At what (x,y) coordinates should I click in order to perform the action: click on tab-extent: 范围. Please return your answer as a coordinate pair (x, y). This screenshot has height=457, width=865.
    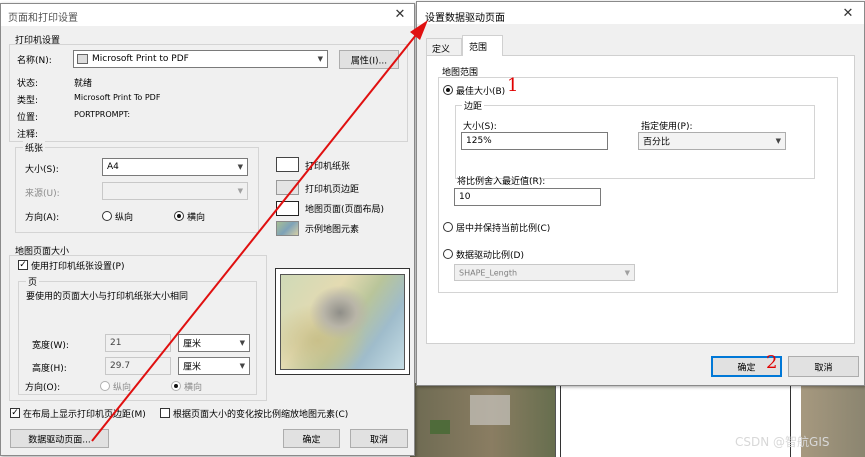
    Looking at the image, I should click on (482, 45).